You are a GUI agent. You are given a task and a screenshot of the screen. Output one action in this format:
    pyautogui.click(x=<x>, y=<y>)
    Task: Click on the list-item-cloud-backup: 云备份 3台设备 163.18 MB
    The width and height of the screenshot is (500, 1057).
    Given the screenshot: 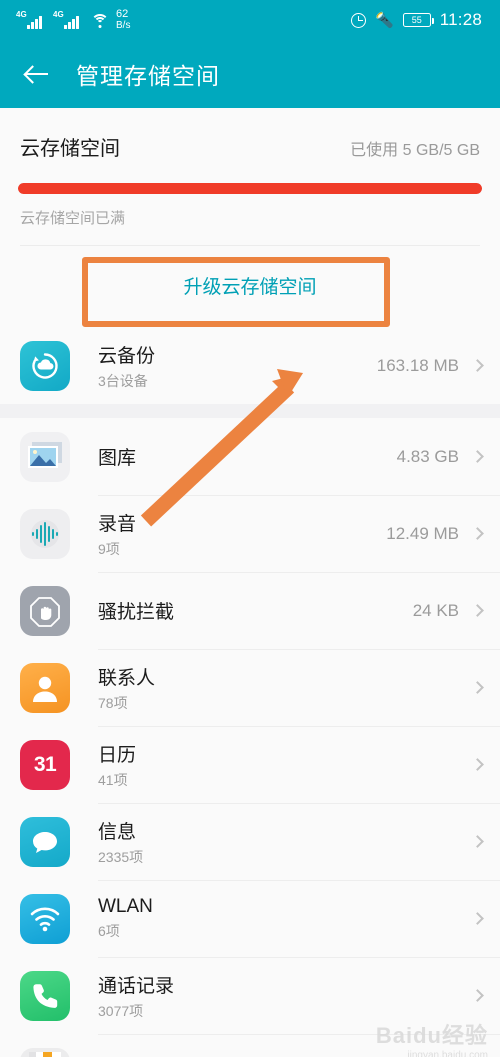 What is the action you would take?
    pyautogui.click(x=250, y=365)
    